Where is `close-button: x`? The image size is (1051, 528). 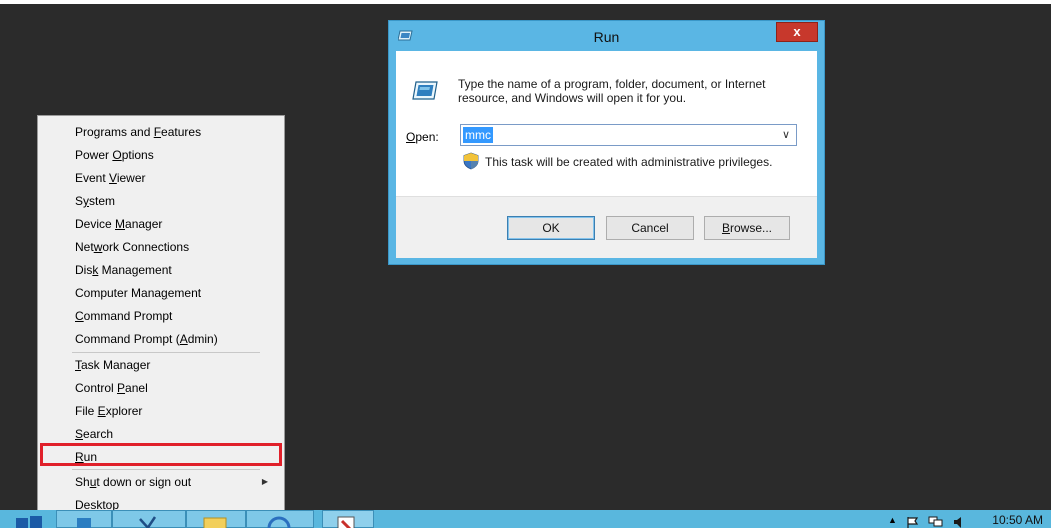
close-button: x is located at coordinates (797, 32).